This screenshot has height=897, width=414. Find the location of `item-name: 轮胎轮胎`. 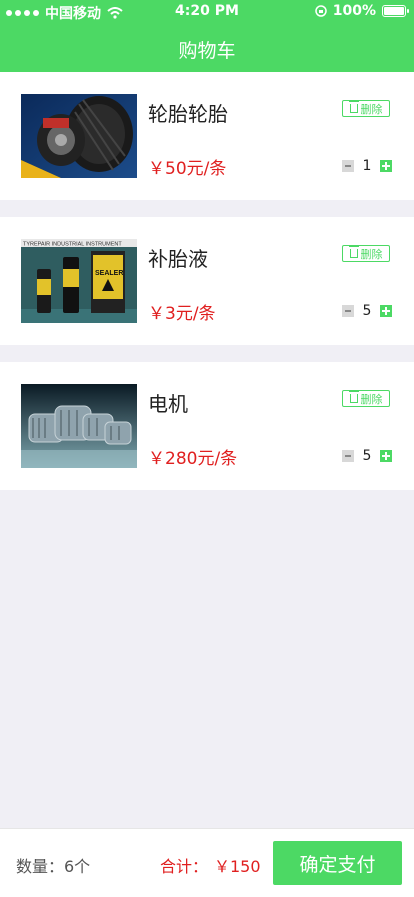

item-name: 轮胎轮胎 is located at coordinates (188, 114).